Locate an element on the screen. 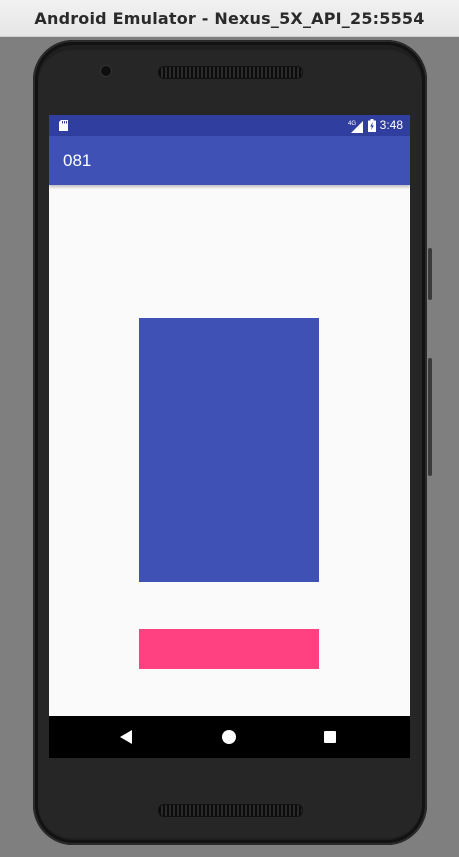 The image size is (459, 857). emulator-window-title: Android Emulator - Nexus_5X_API_25:5554 is located at coordinates (229, 18).